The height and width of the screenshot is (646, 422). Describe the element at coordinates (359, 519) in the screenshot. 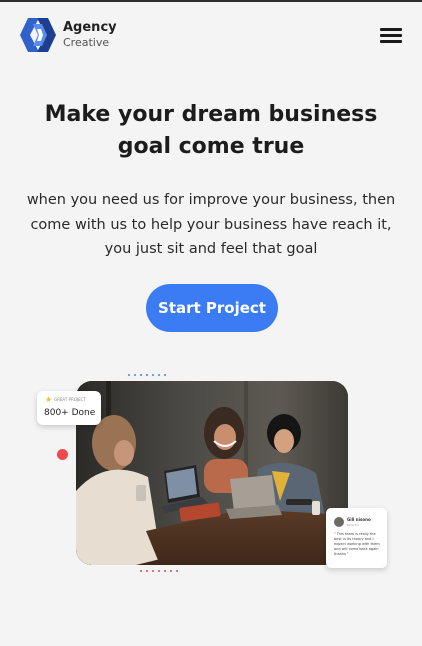

I see `reviewer-name: Gill nisono` at that location.